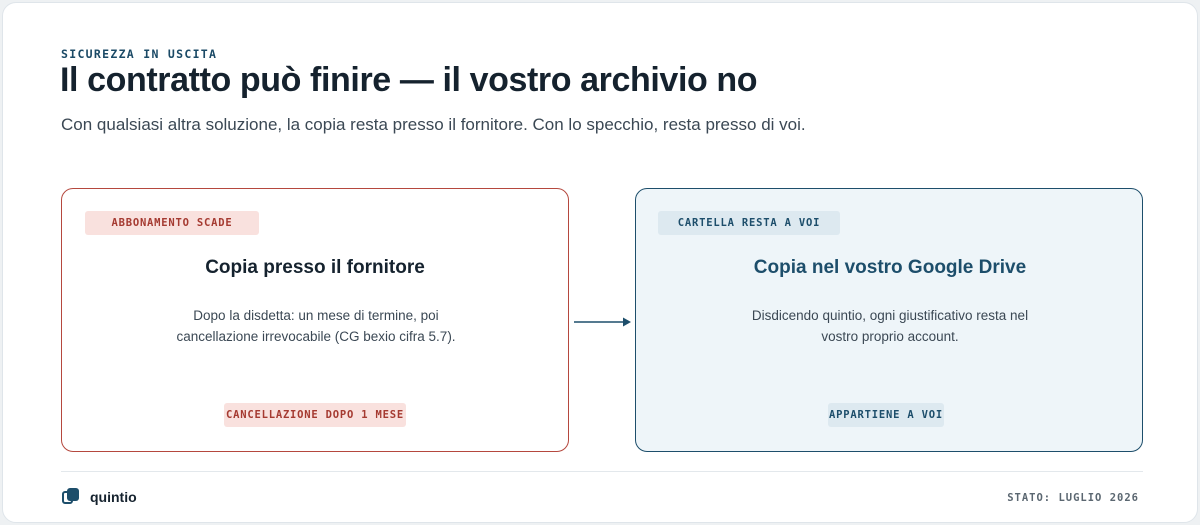 The height and width of the screenshot is (525, 1200). Describe the element at coordinates (315, 415) in the screenshot. I see `badge-deletion: CANCELLAZIONE DOPO 1 MESE` at that location.